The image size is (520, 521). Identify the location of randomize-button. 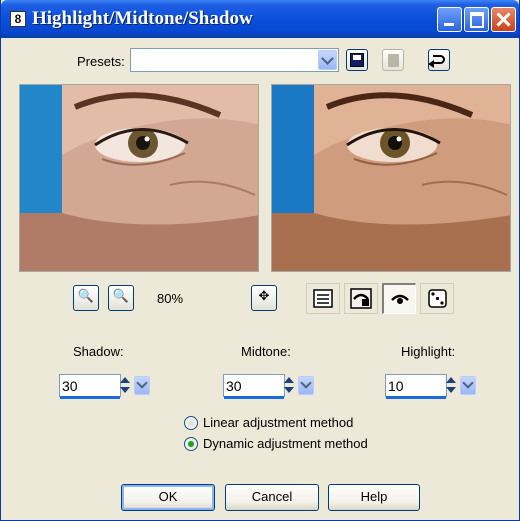
(437, 298).